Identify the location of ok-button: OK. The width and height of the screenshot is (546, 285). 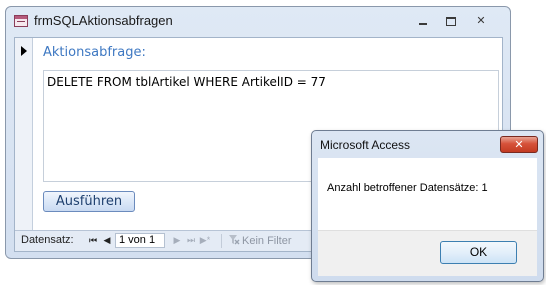
(478, 252).